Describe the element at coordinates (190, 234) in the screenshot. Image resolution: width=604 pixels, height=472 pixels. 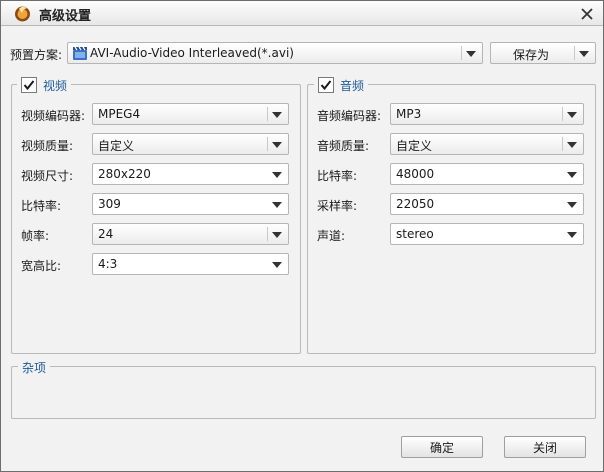
I see `video-framerate-select: 24` at that location.